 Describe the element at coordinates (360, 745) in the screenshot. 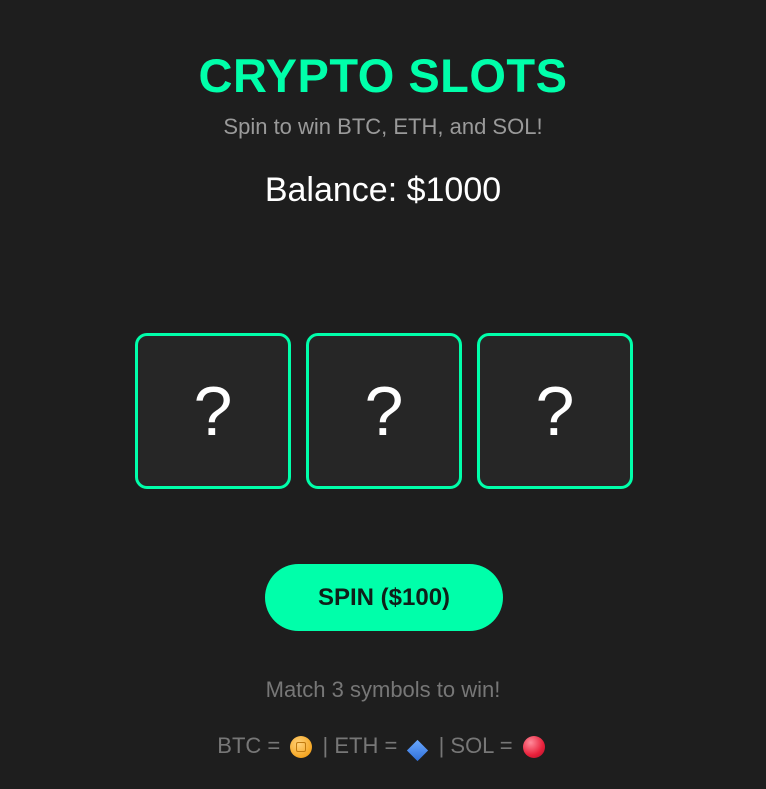

I see `eth-legend-label: | ETH =` at that location.